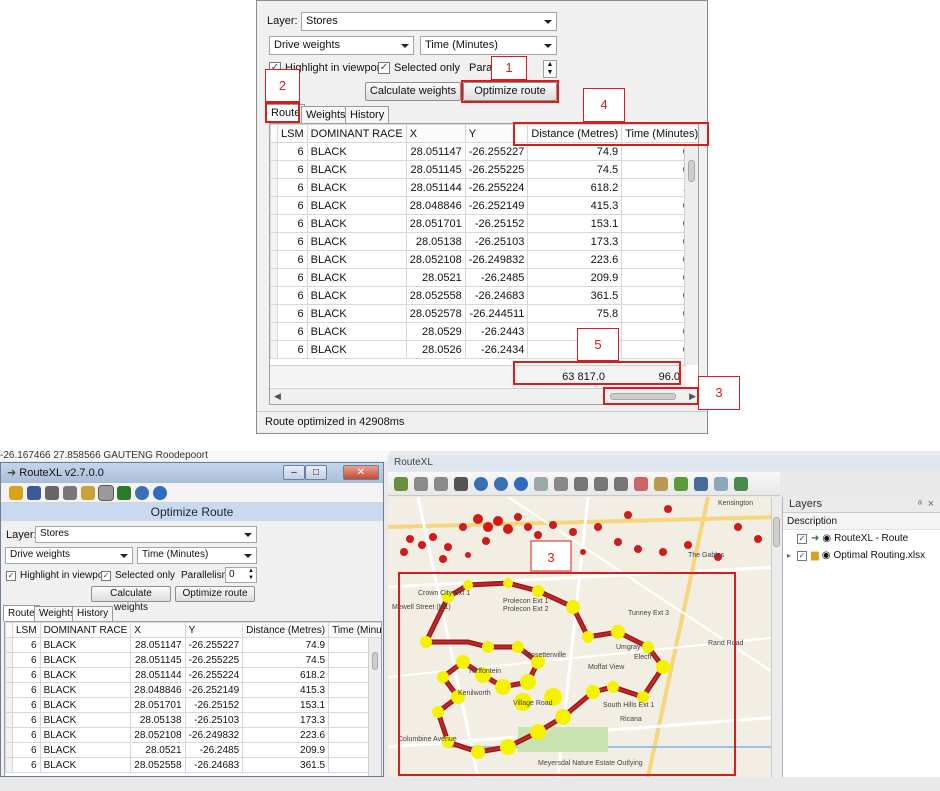 This screenshot has height=791, width=940. I want to click on close-icon: ×, so click(931, 504).